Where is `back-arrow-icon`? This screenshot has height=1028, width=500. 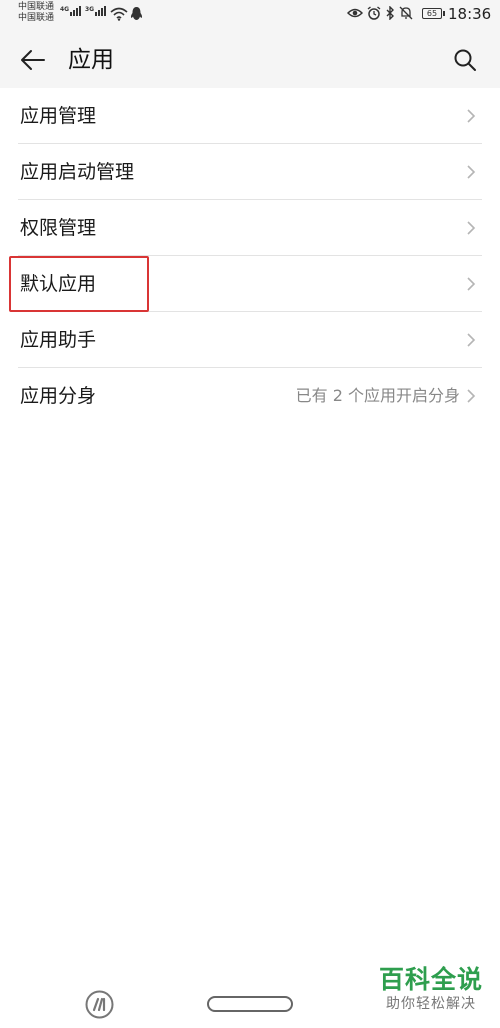
back-arrow-icon is located at coordinates (33, 60).